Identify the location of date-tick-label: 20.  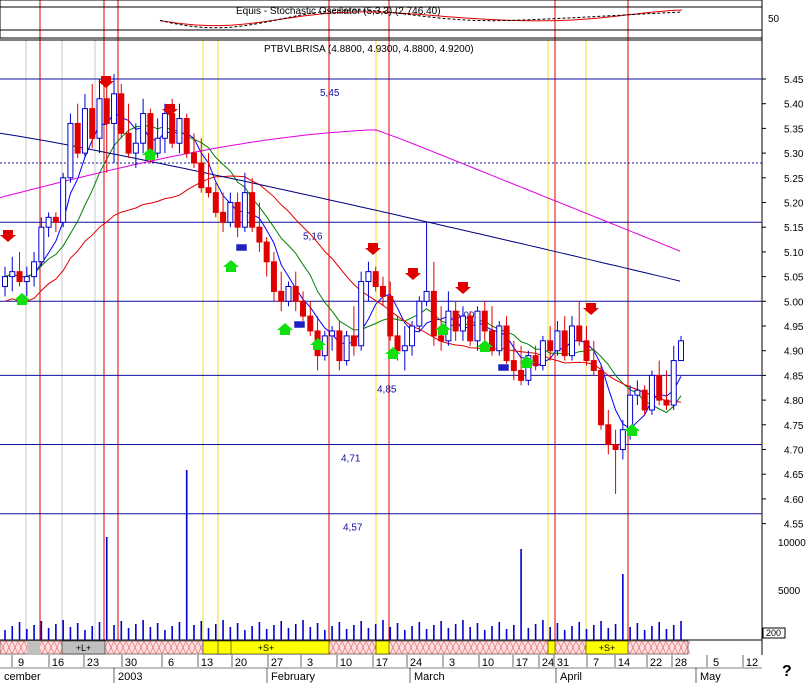
(241, 663).